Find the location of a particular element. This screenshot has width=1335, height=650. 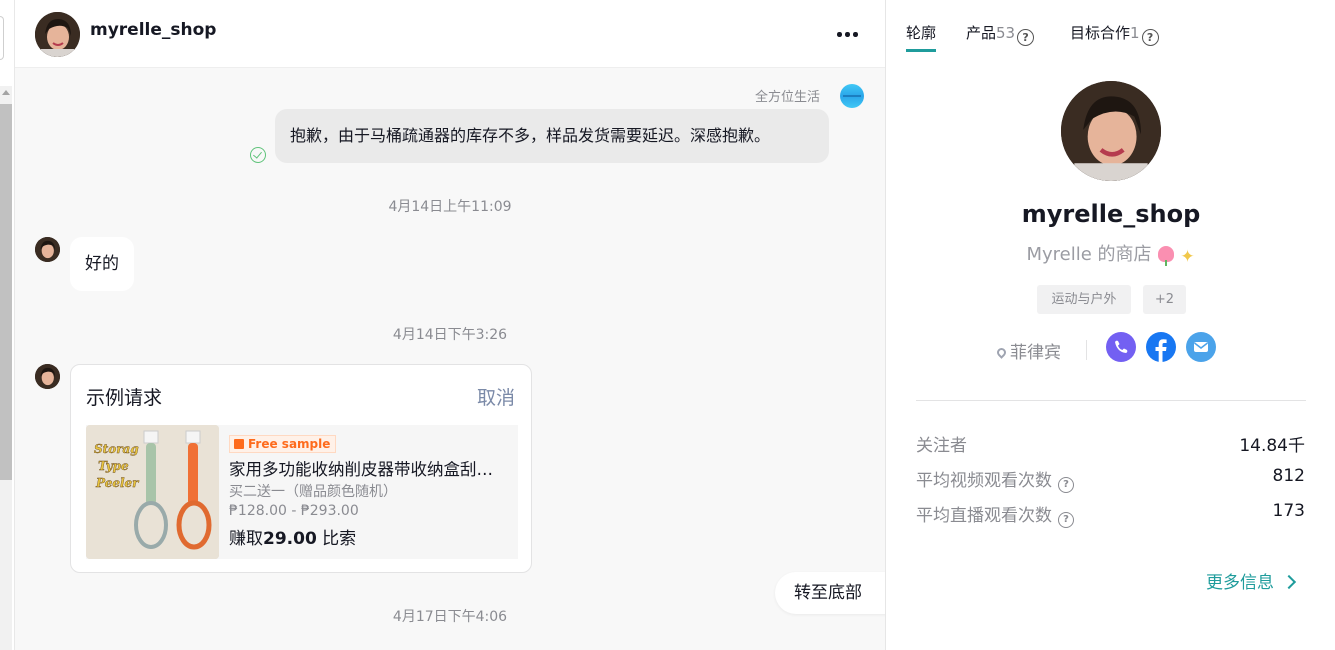

tab-profile: 轮廓 is located at coordinates (921, 37).